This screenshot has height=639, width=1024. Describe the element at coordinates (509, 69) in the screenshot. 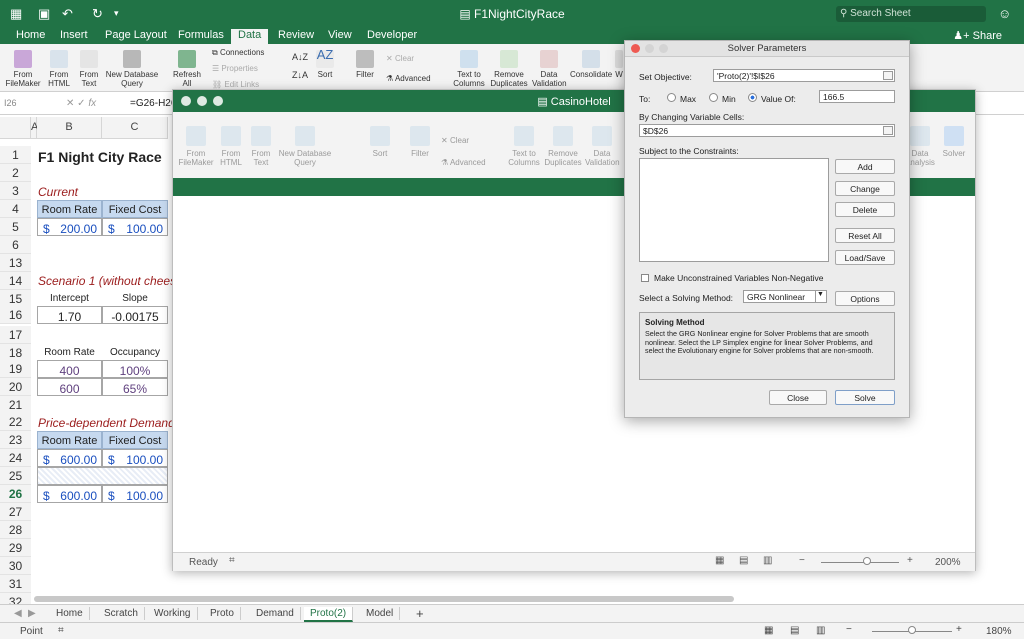

I see `remove-duplicates-button: Remove Duplicates` at that location.